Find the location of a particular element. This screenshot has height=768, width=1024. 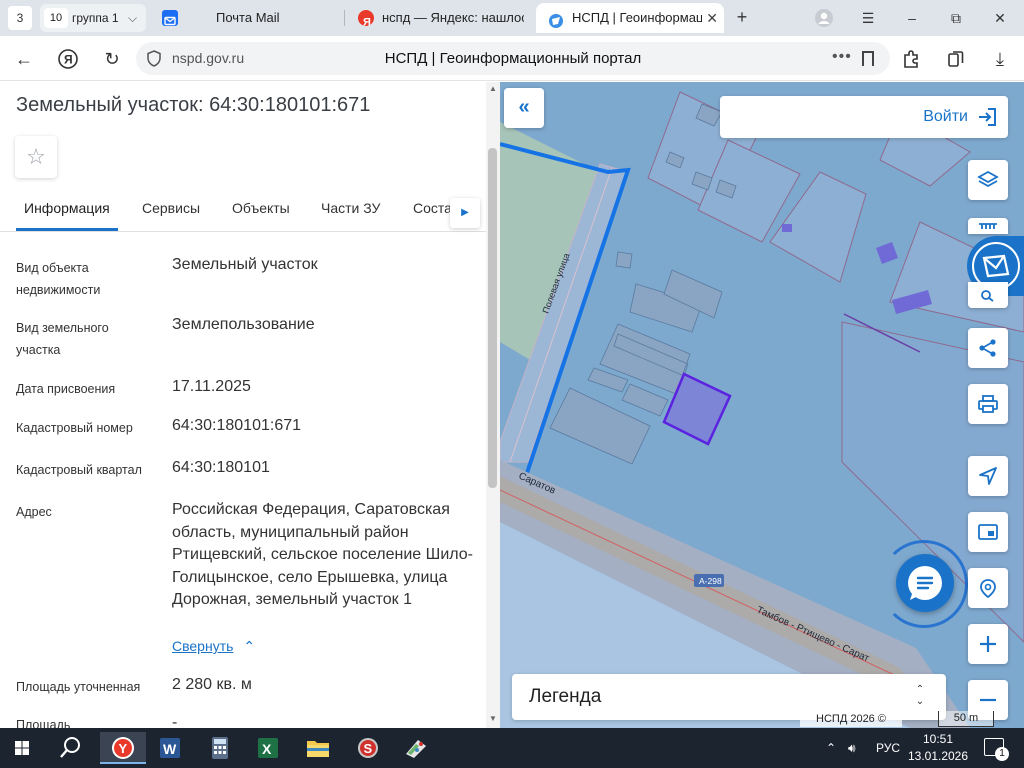

location-search-button is located at coordinates (988, 588).